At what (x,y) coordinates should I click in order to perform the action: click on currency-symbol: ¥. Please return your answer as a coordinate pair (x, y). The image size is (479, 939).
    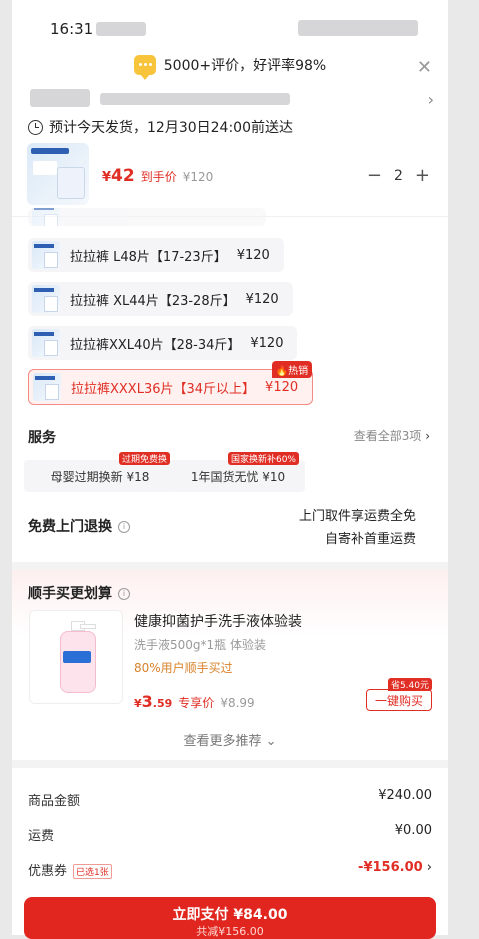
    Looking at the image, I should click on (107, 177).